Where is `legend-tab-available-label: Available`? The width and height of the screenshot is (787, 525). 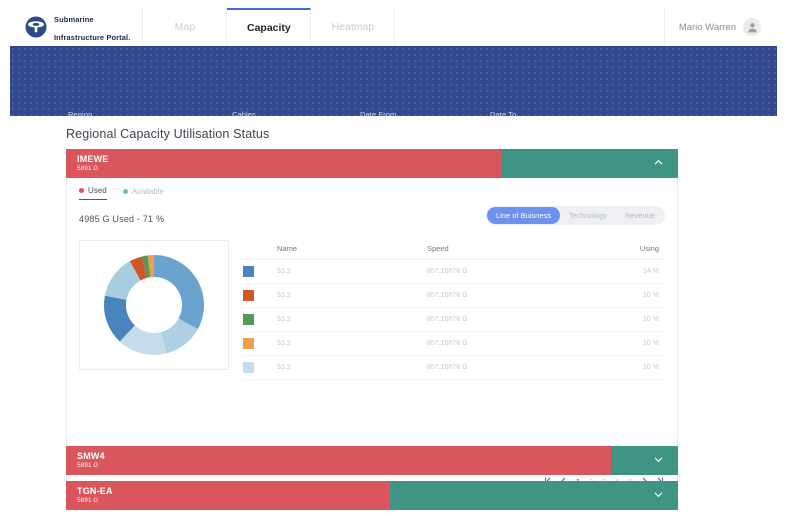 legend-tab-available-label: Available is located at coordinates (148, 191).